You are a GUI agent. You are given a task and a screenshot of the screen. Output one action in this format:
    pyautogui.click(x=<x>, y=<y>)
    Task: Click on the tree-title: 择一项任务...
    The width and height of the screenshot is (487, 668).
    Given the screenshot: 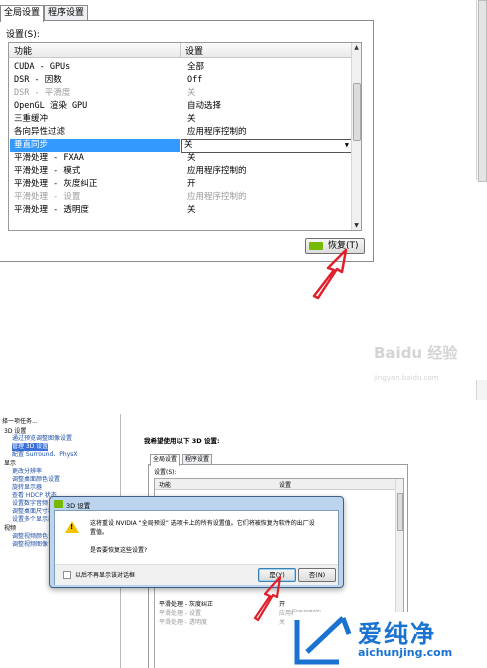 What is the action you would take?
    pyautogui.click(x=20, y=421)
    